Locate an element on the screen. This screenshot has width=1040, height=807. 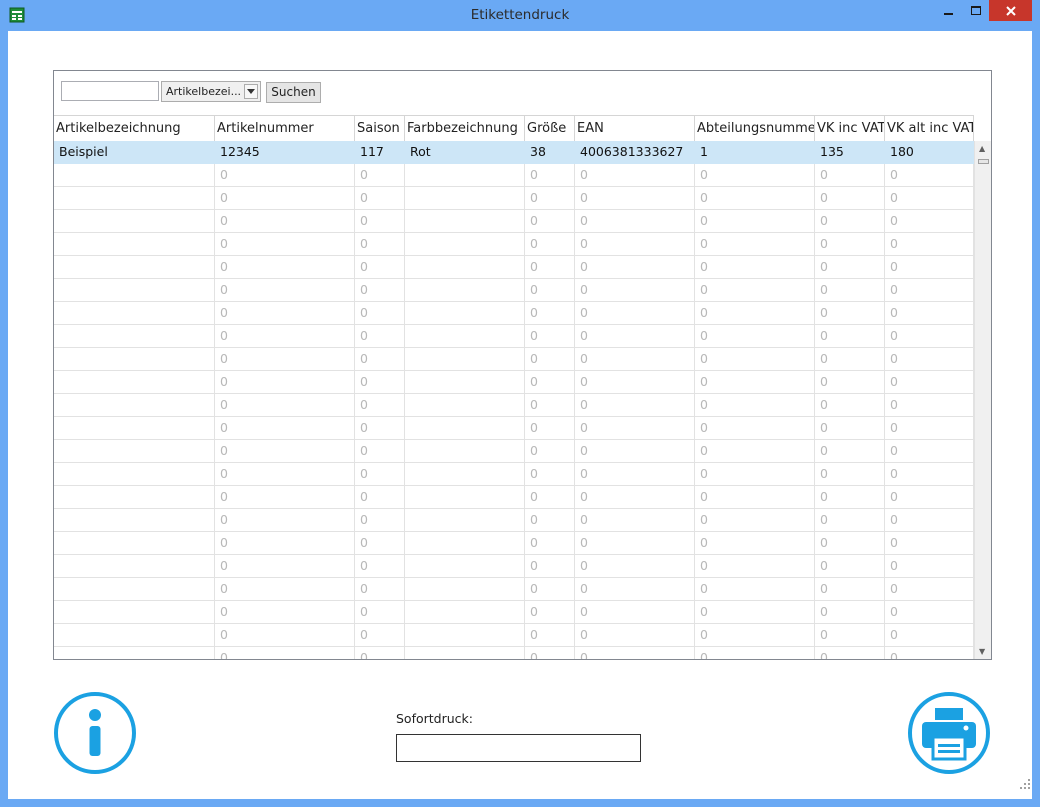
column-header-abteilungsnummer: Abteilungsnummer is located at coordinates (755, 128).